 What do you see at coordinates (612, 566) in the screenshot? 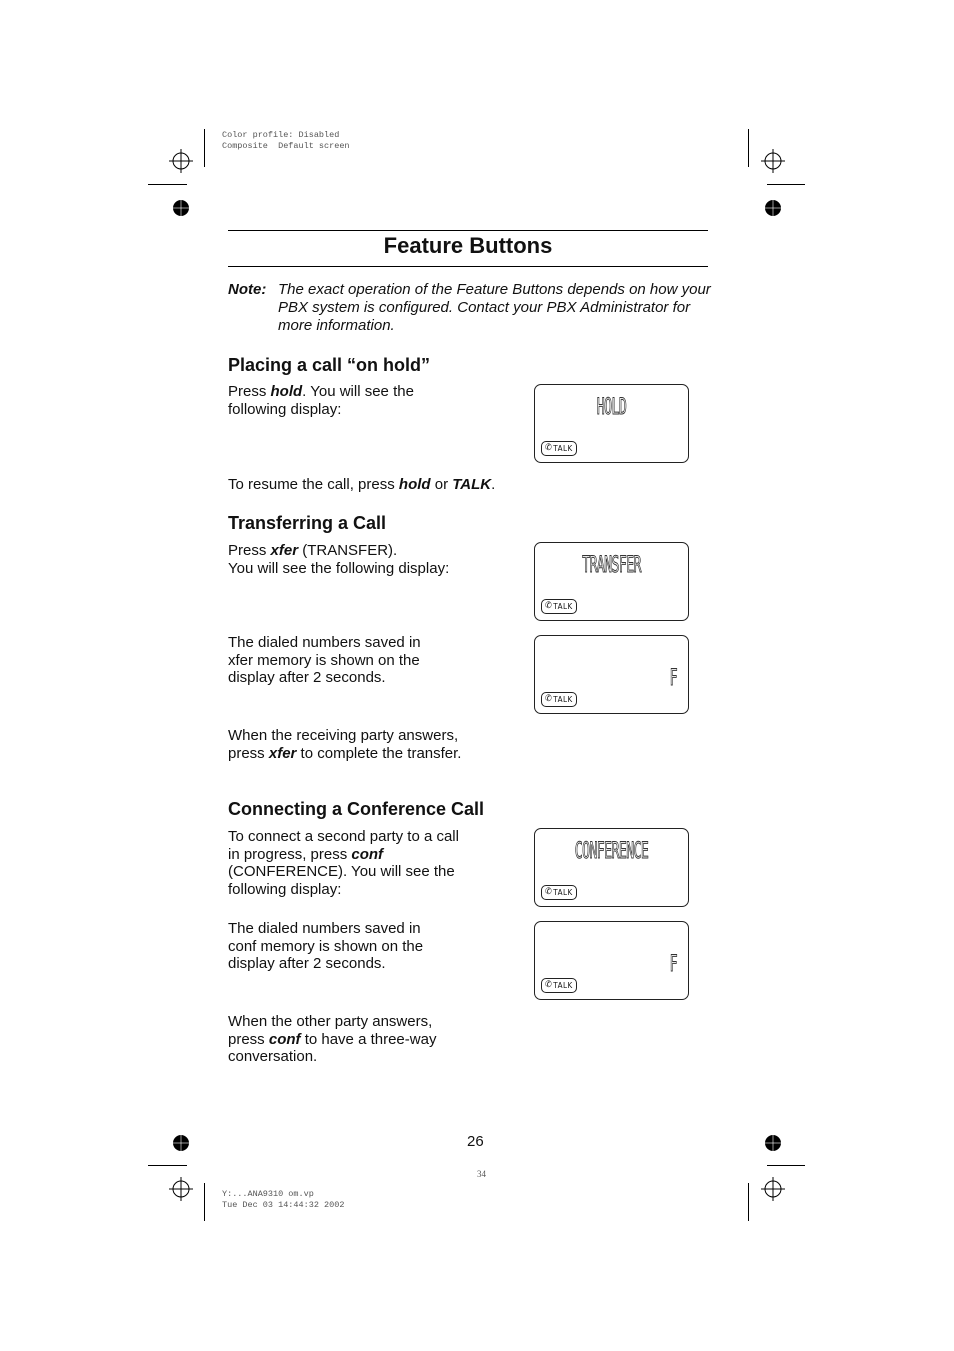
I see `lcd-text: TRANSFER` at bounding box center [612, 566].